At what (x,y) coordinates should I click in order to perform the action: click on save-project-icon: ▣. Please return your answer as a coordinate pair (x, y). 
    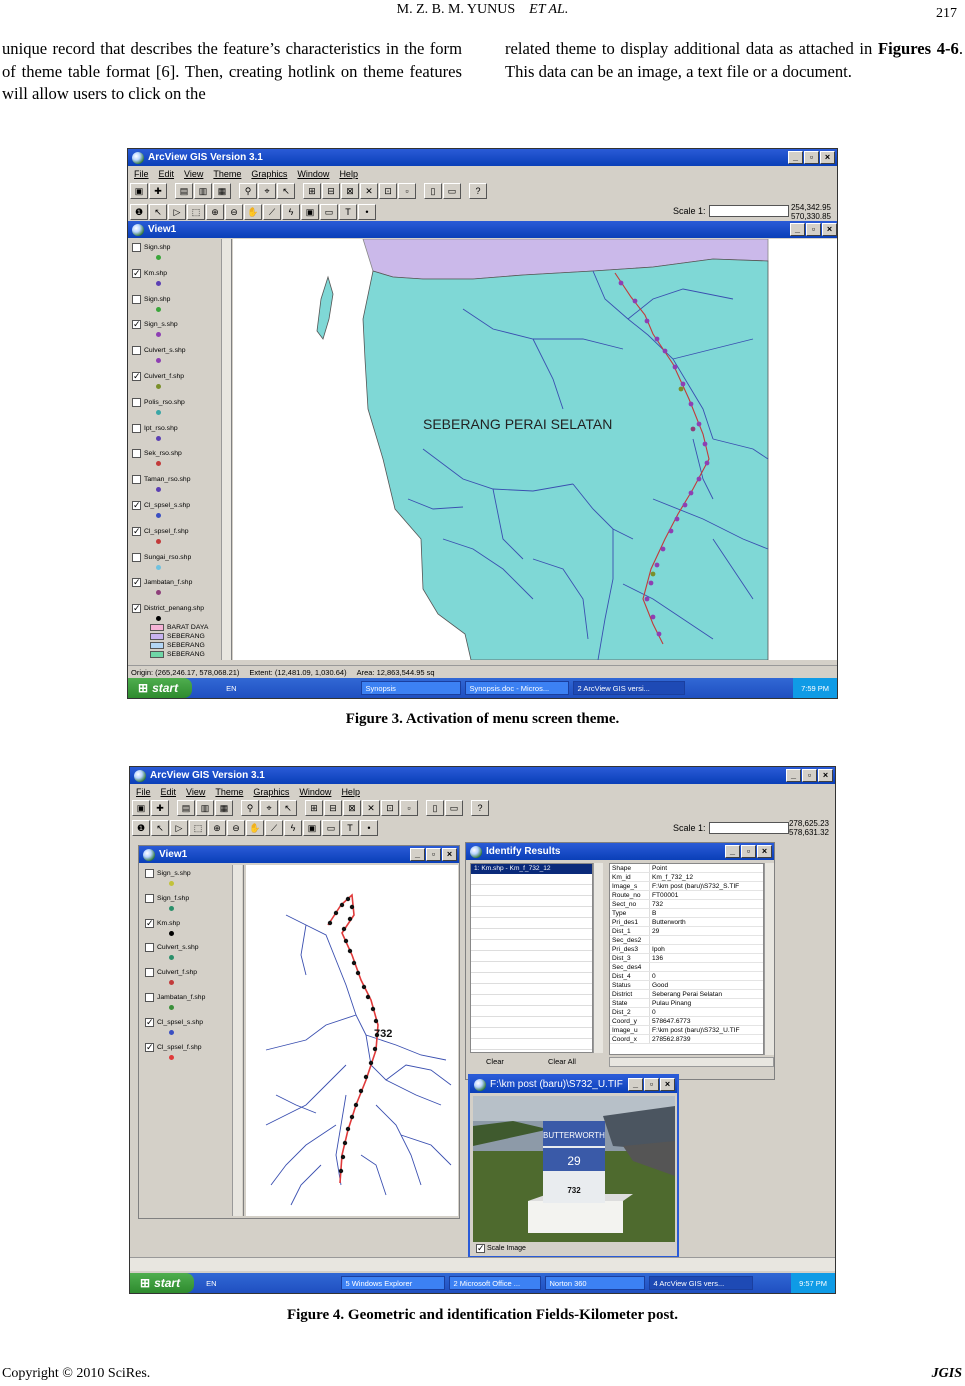
    Looking at the image, I should click on (139, 191).